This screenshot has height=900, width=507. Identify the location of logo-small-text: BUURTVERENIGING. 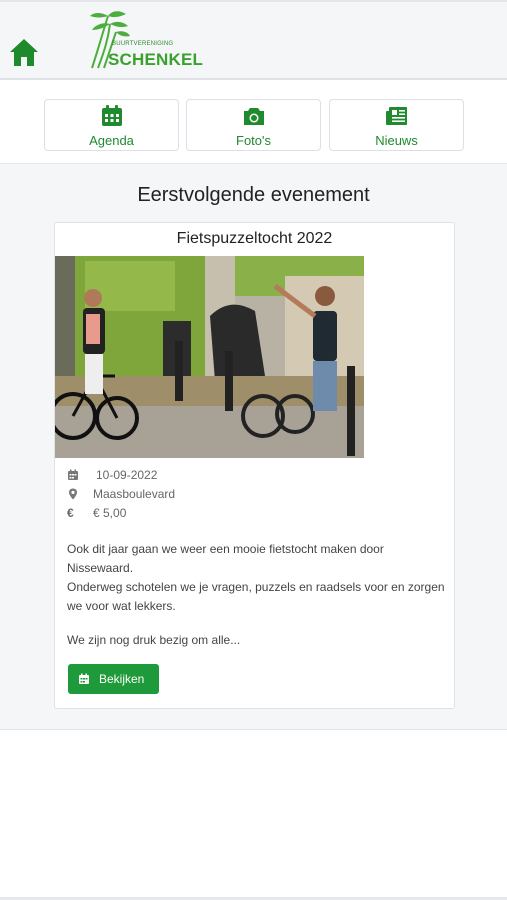
(143, 44).